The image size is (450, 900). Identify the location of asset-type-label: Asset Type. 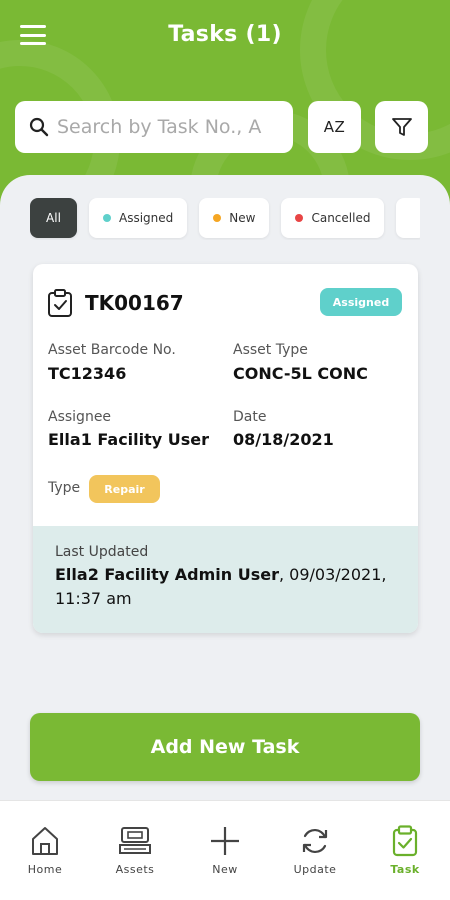
(270, 350).